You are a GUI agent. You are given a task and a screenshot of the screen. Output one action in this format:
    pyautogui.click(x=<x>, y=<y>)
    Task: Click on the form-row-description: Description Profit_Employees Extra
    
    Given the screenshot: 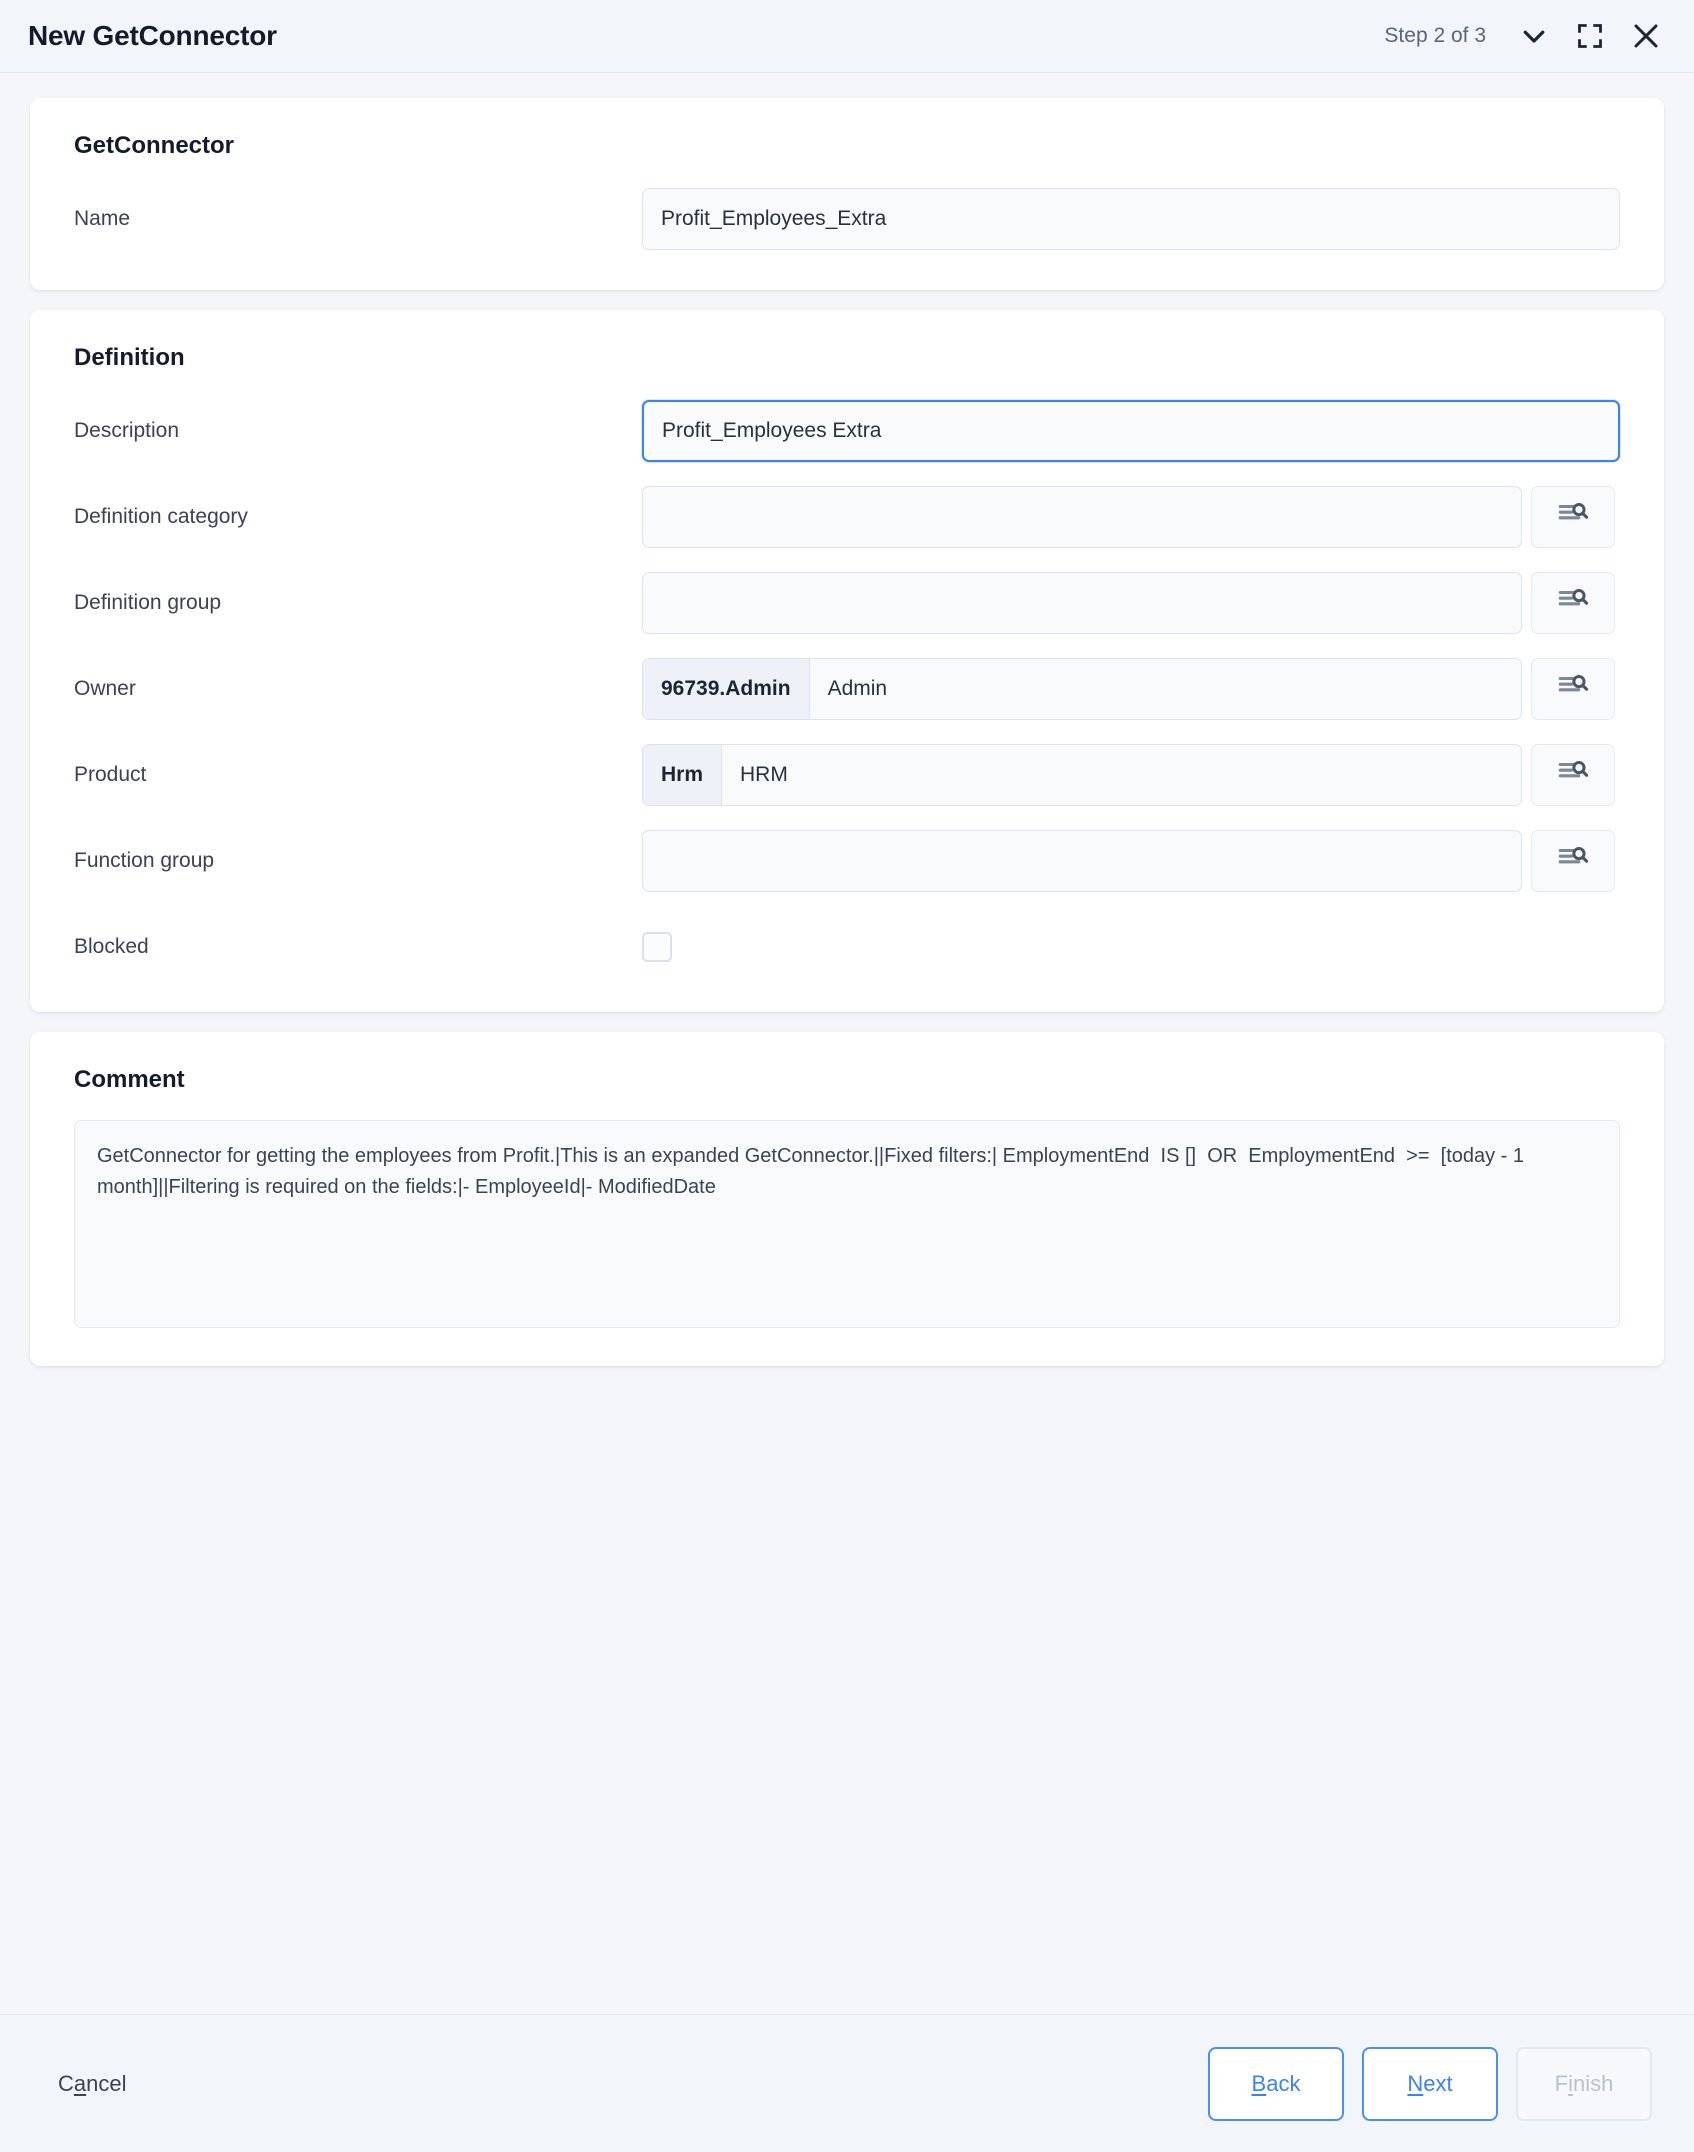 What is the action you would take?
    pyautogui.click(x=847, y=431)
    